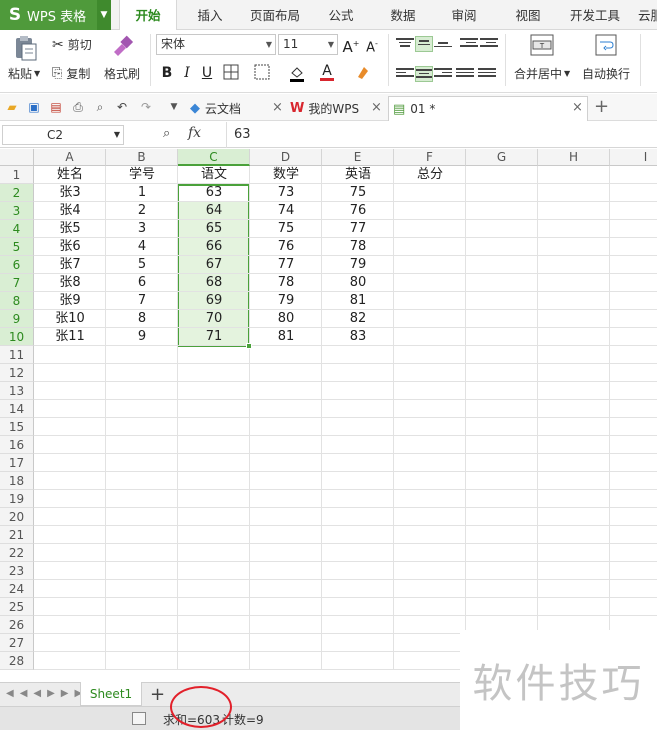 The height and width of the screenshot is (730, 657). I want to click on row-header: 21, so click(17, 535).